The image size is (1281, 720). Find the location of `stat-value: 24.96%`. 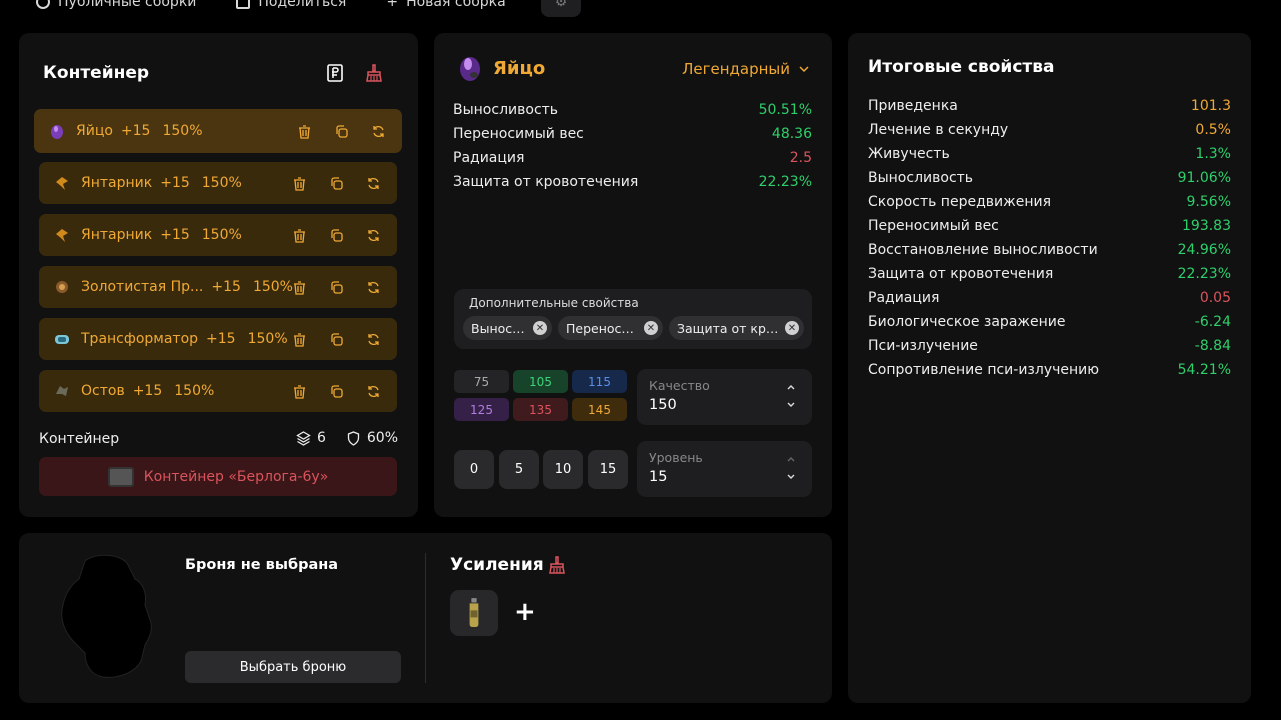

stat-value: 24.96% is located at coordinates (1204, 250).